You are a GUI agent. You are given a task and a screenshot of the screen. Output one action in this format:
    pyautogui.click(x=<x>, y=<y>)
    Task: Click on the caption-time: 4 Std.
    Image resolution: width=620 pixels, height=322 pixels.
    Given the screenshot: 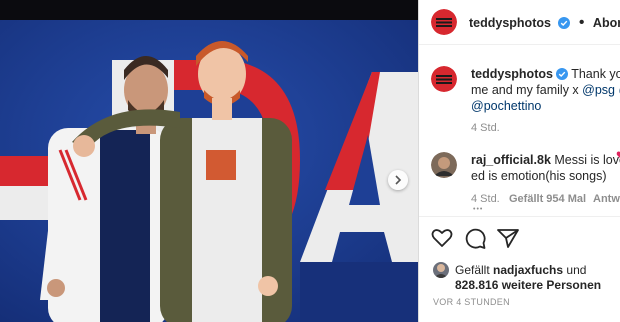 What is the action you would take?
    pyautogui.click(x=485, y=128)
    